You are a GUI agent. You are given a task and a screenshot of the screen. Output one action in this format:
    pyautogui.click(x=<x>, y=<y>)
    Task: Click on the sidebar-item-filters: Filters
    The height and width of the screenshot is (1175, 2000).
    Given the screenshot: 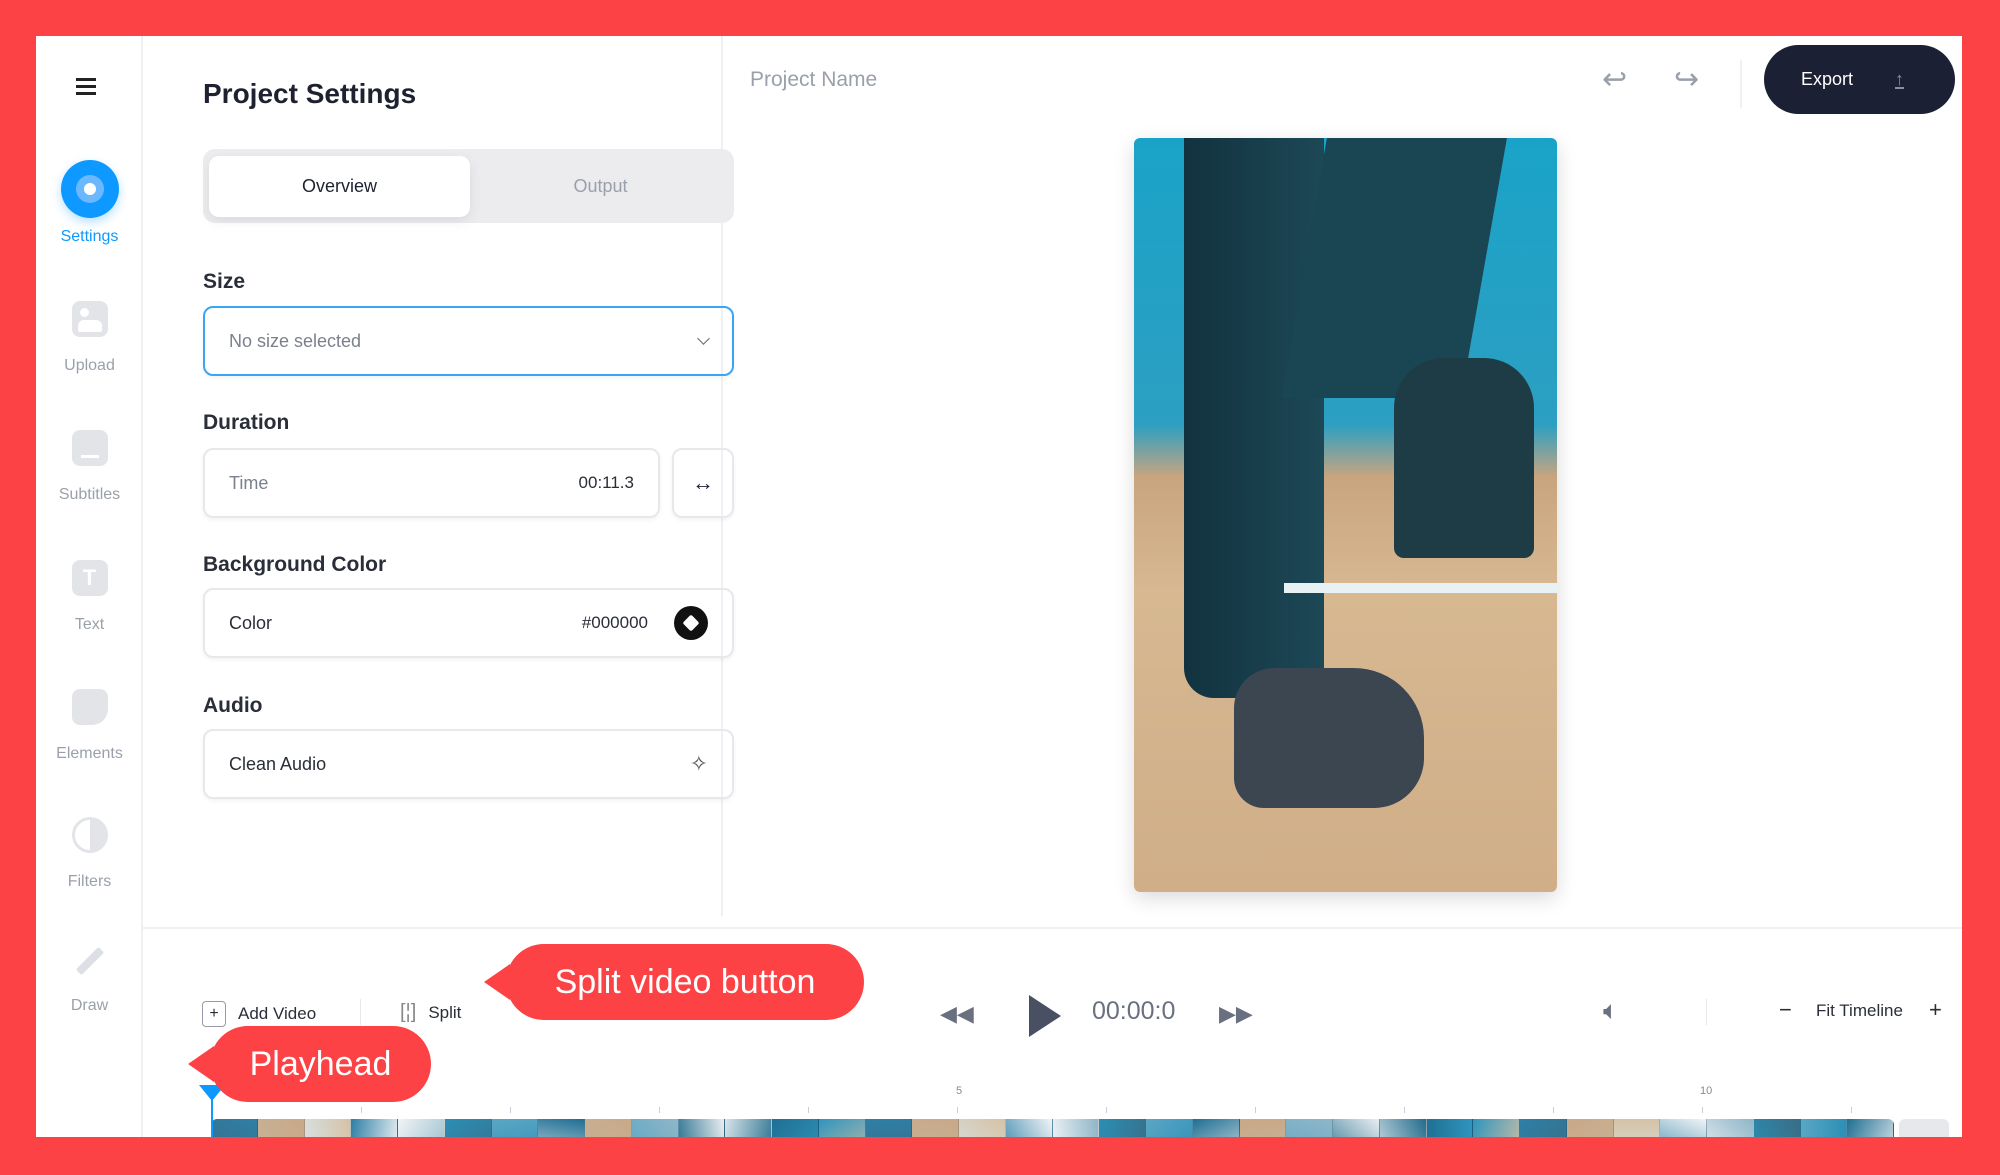 What is the action you would take?
    pyautogui.click(x=89, y=854)
    